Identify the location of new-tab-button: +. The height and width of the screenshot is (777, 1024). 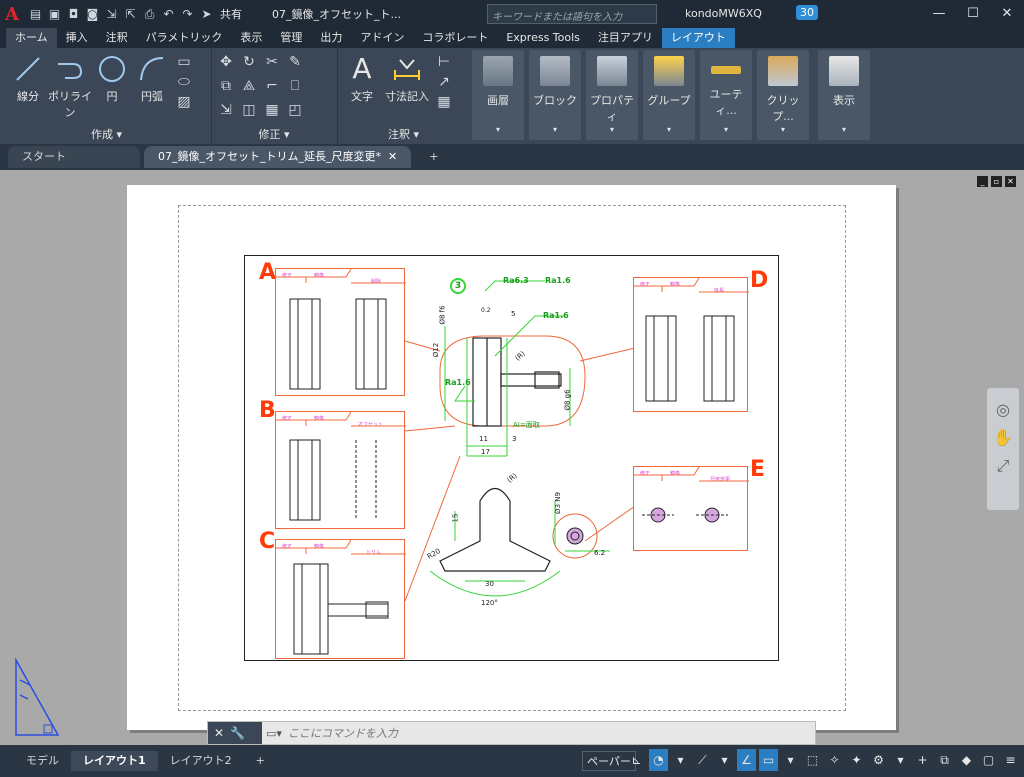
(433, 157).